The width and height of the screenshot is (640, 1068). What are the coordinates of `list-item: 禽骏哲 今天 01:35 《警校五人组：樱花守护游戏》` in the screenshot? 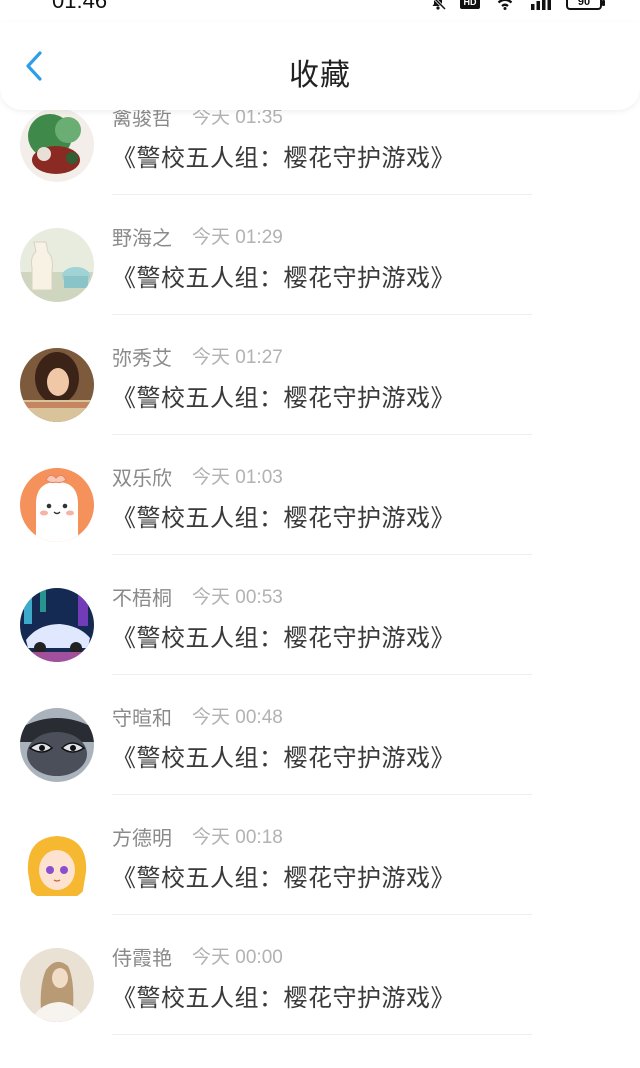 It's located at (320, 167).